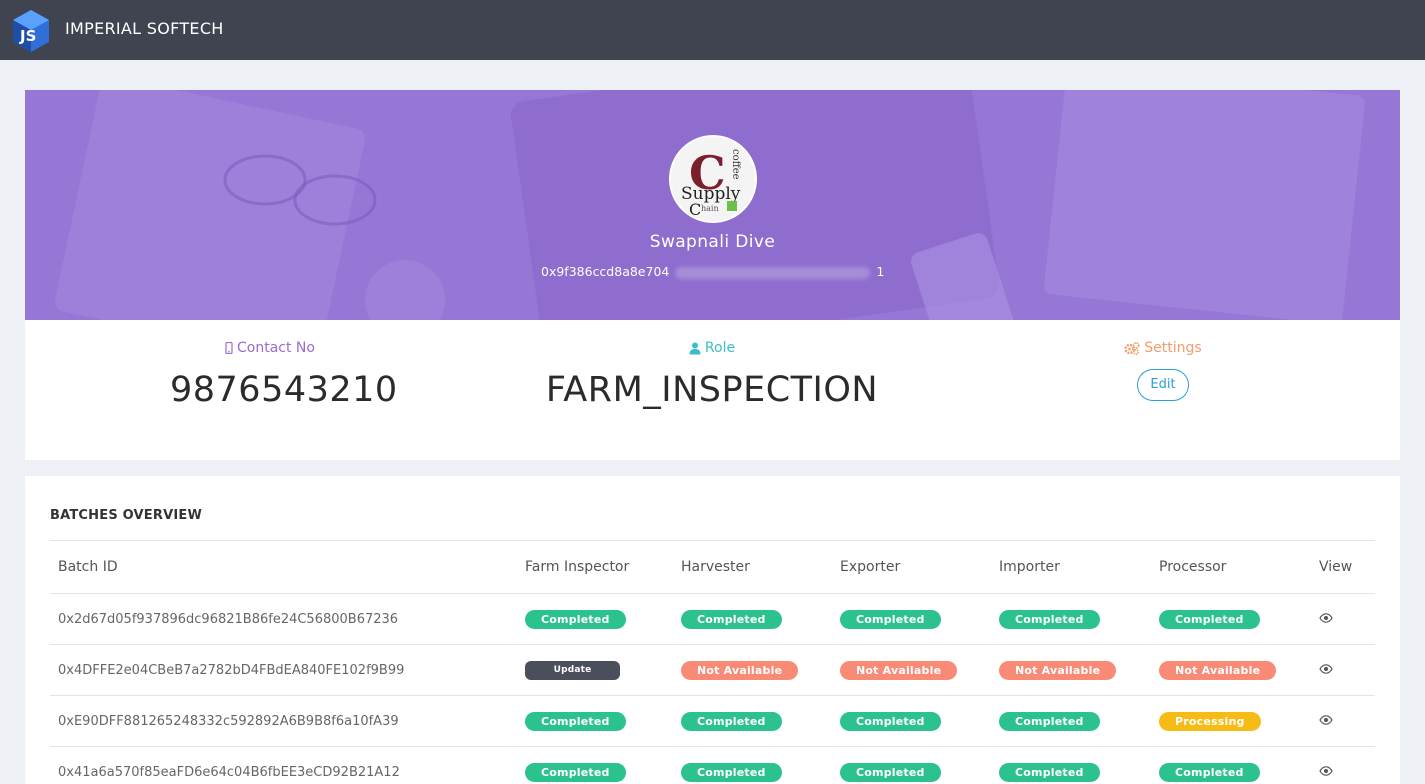 The width and height of the screenshot is (1425, 784). Describe the element at coordinates (1163, 385) in the screenshot. I see `edit-button: Edit` at that location.